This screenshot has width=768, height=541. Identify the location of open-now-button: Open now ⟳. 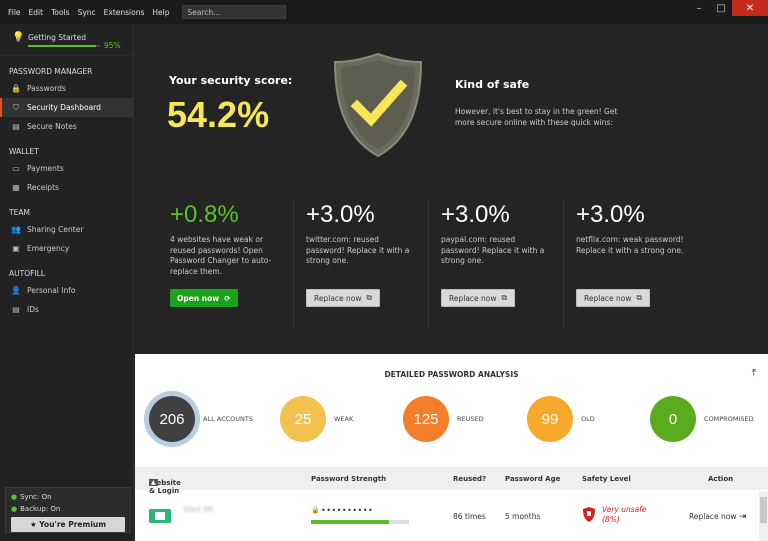
(204, 298).